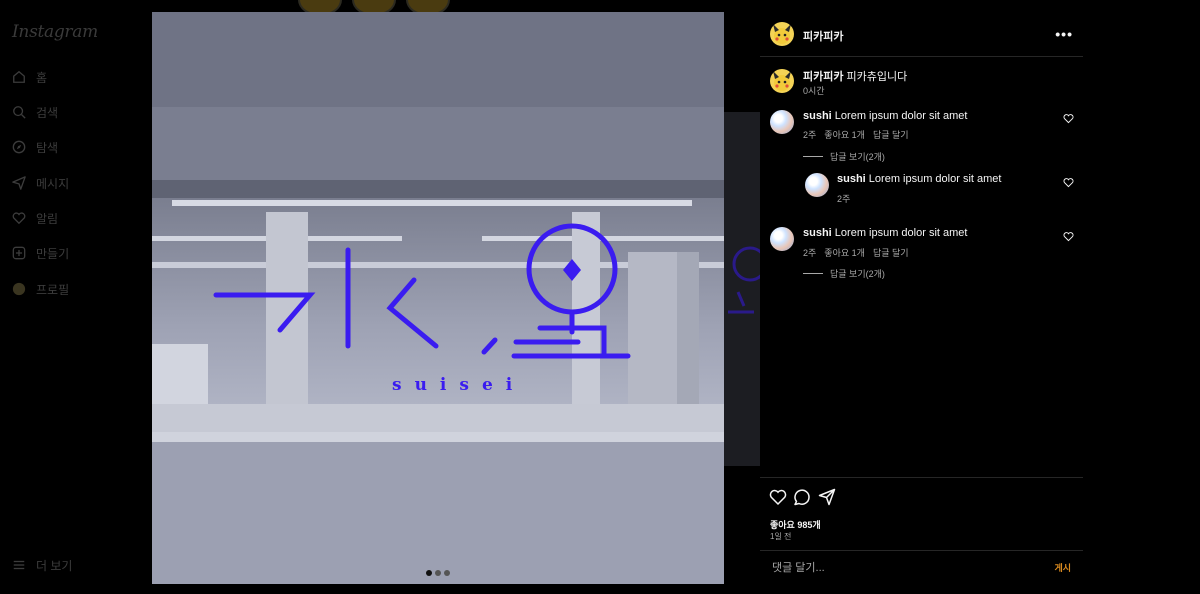  I want to click on post-image-text: suisei, so click(458, 385).